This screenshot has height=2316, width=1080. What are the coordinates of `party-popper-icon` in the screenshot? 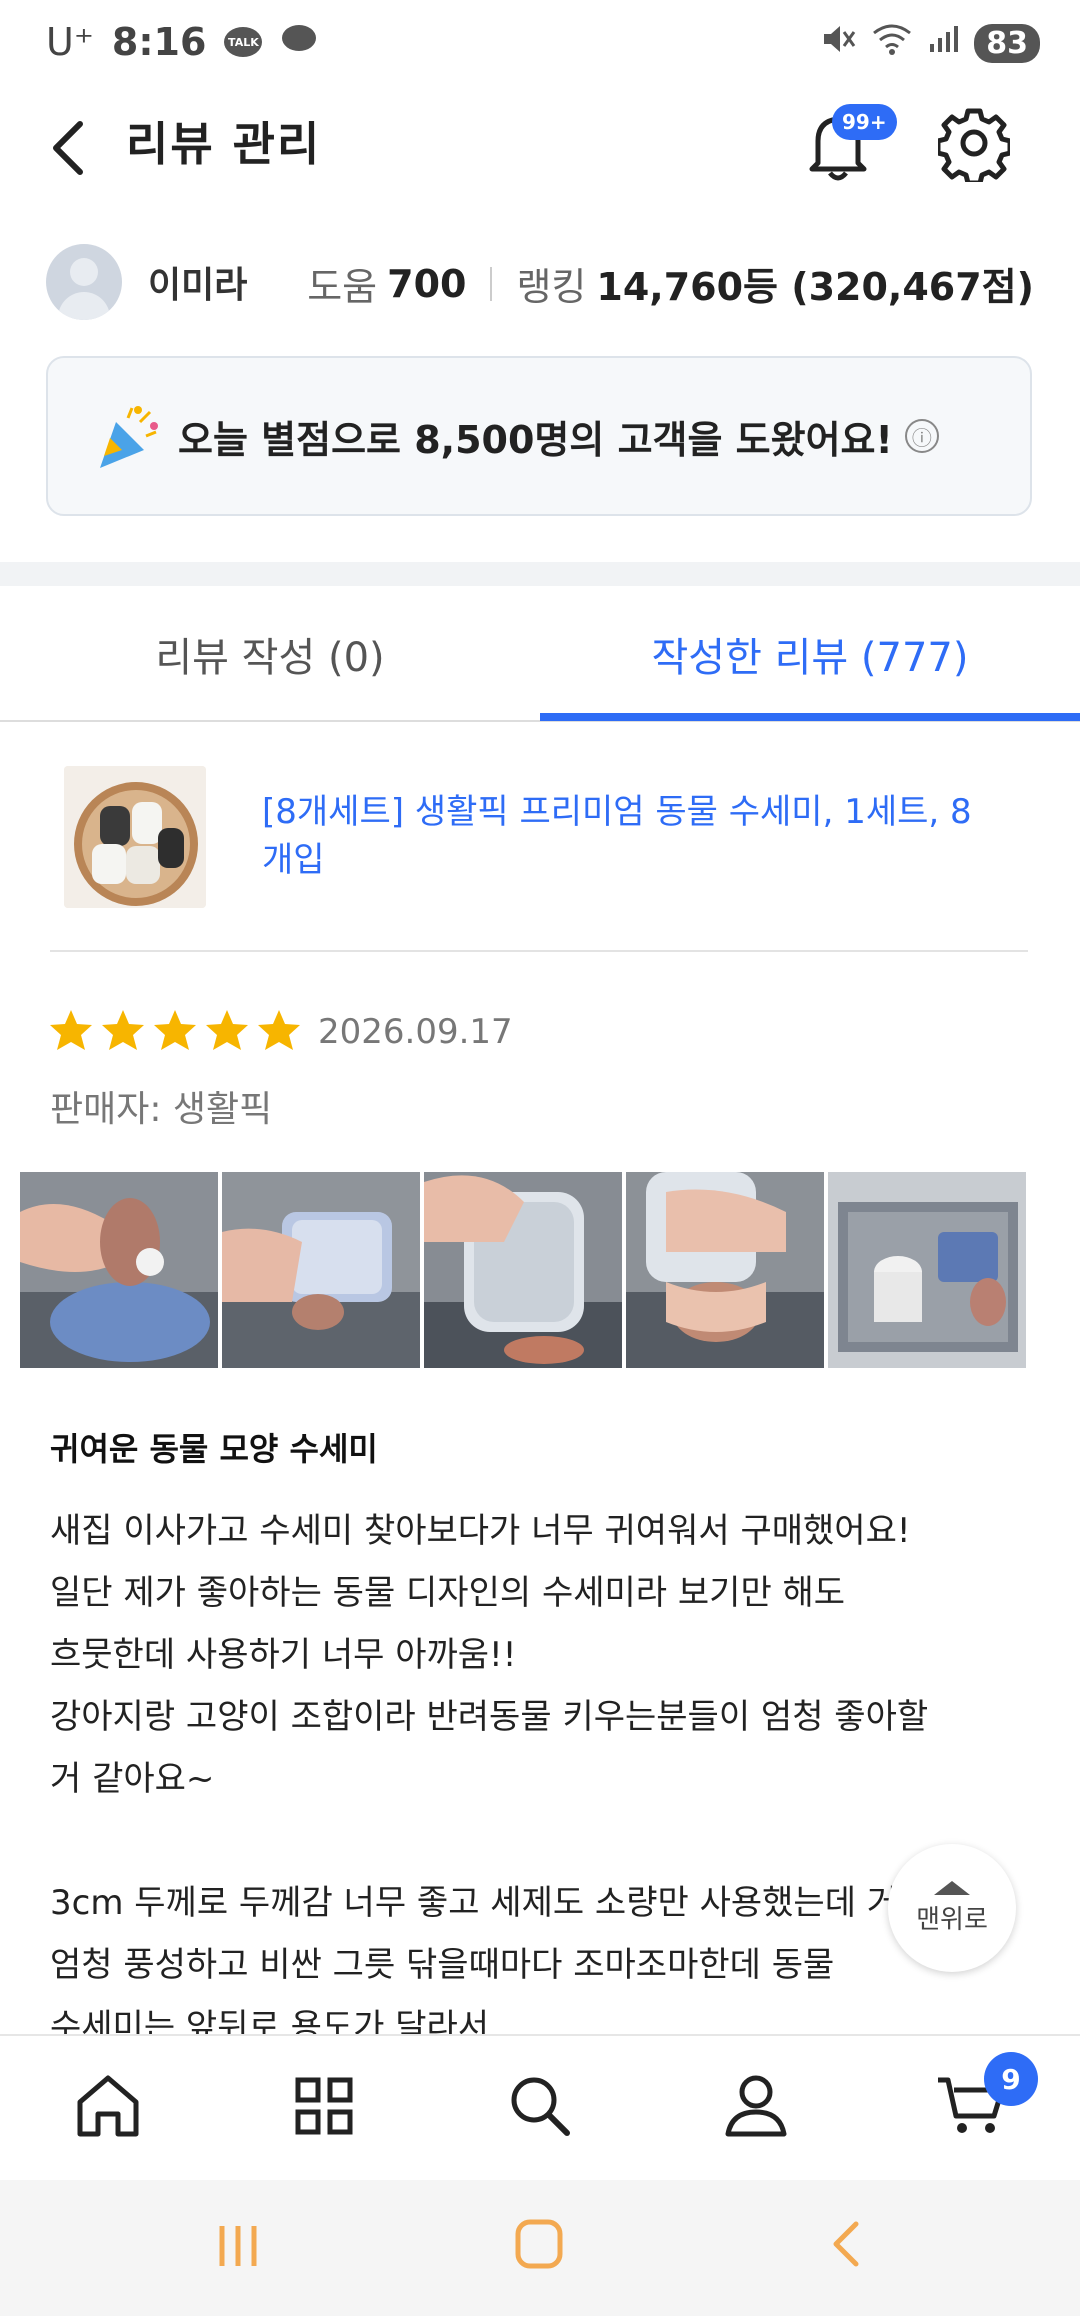 It's located at (129, 437).